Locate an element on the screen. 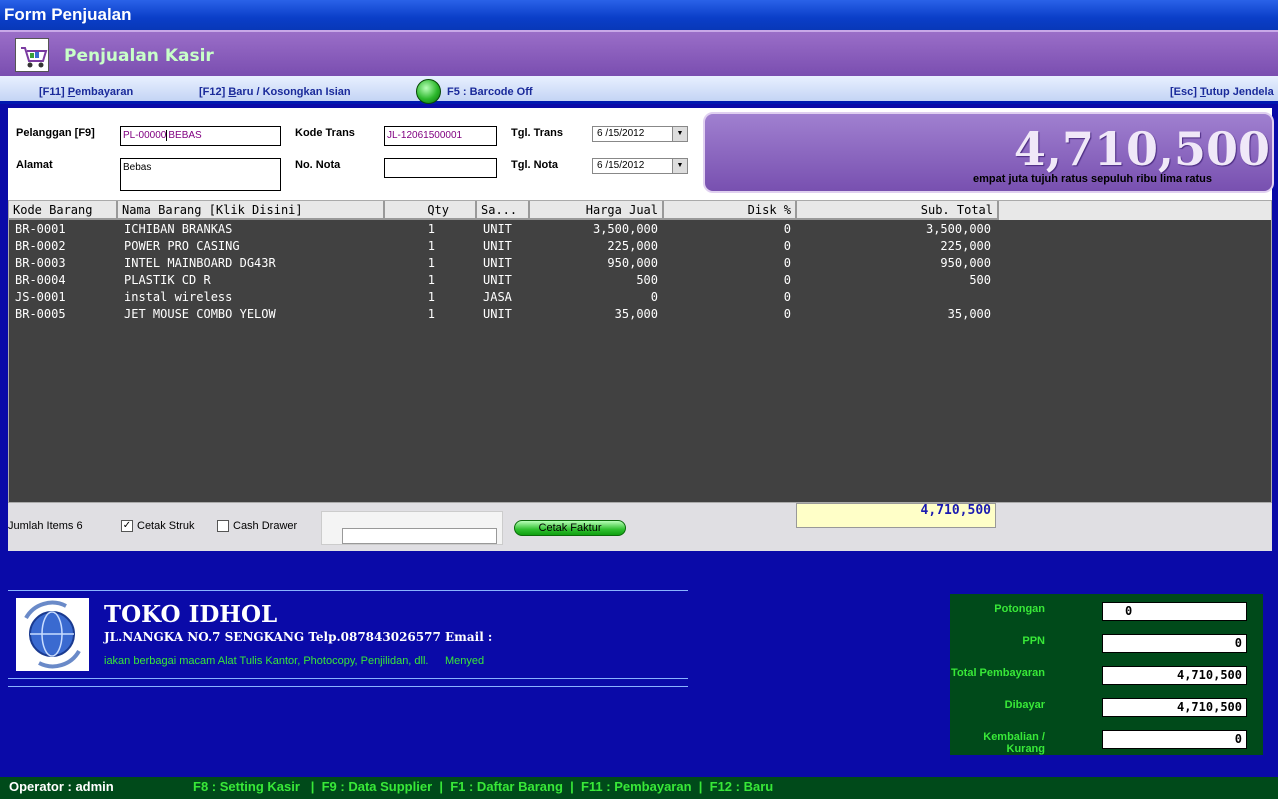 The width and height of the screenshot is (1278, 799). shop-name: TOKO IDHOL is located at coordinates (191, 614).